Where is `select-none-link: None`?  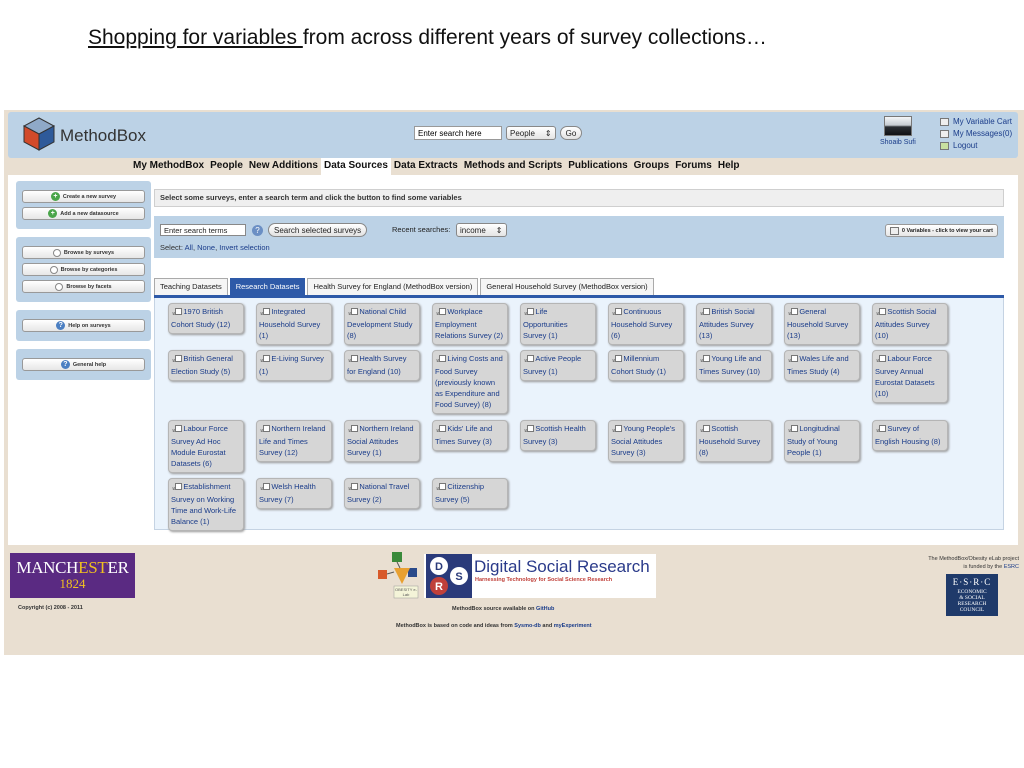
select-none-link: None is located at coordinates (206, 247).